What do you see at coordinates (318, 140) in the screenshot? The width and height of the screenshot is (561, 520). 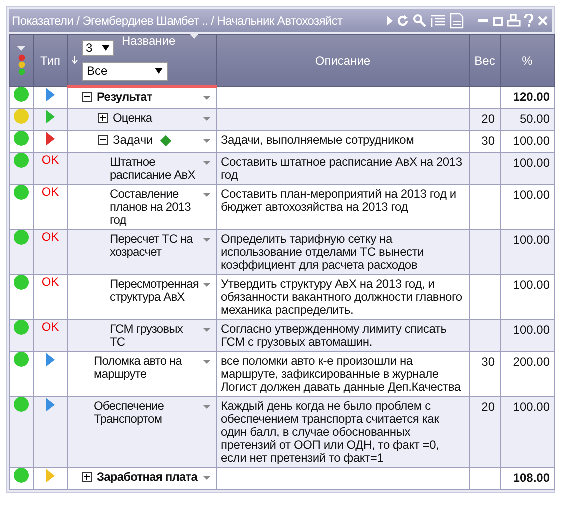 I see `description-text: Задачи, выполняемые сотрудником` at bounding box center [318, 140].